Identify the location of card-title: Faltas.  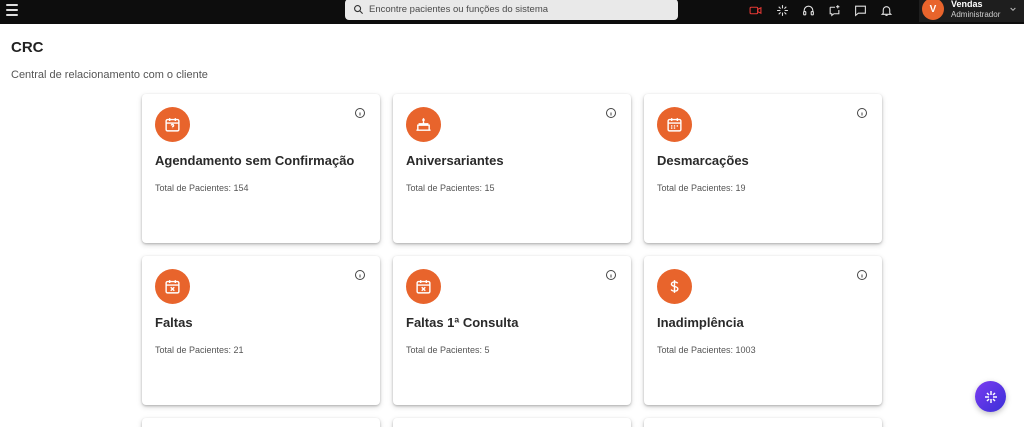
(174, 322).